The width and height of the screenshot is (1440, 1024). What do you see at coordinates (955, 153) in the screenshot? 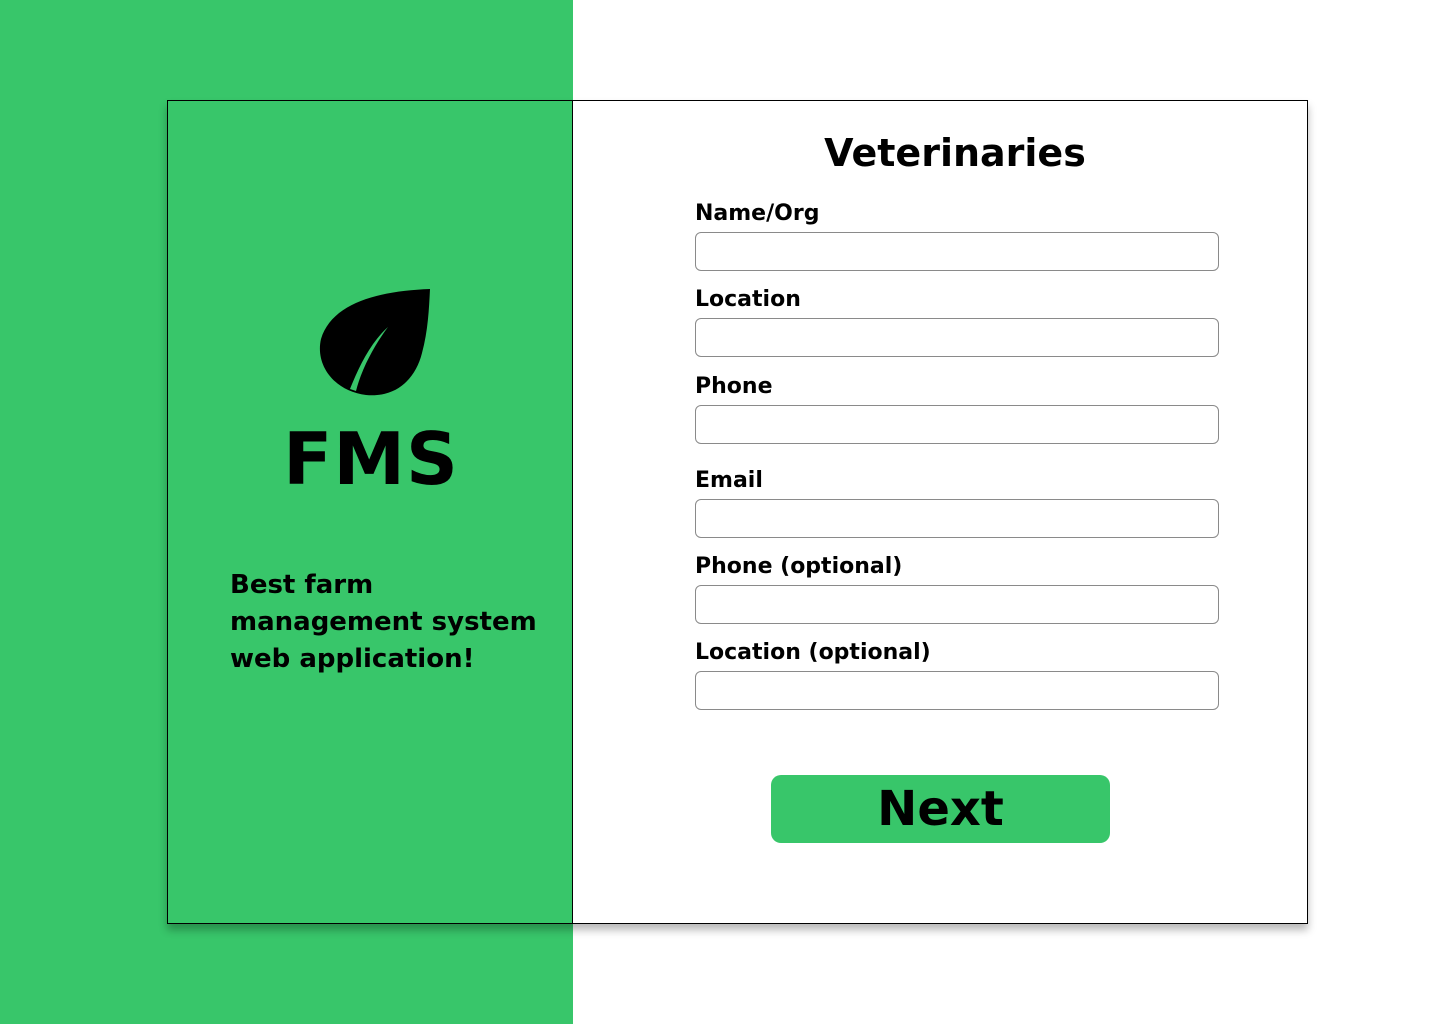
I see `form-title: Veterinaries` at bounding box center [955, 153].